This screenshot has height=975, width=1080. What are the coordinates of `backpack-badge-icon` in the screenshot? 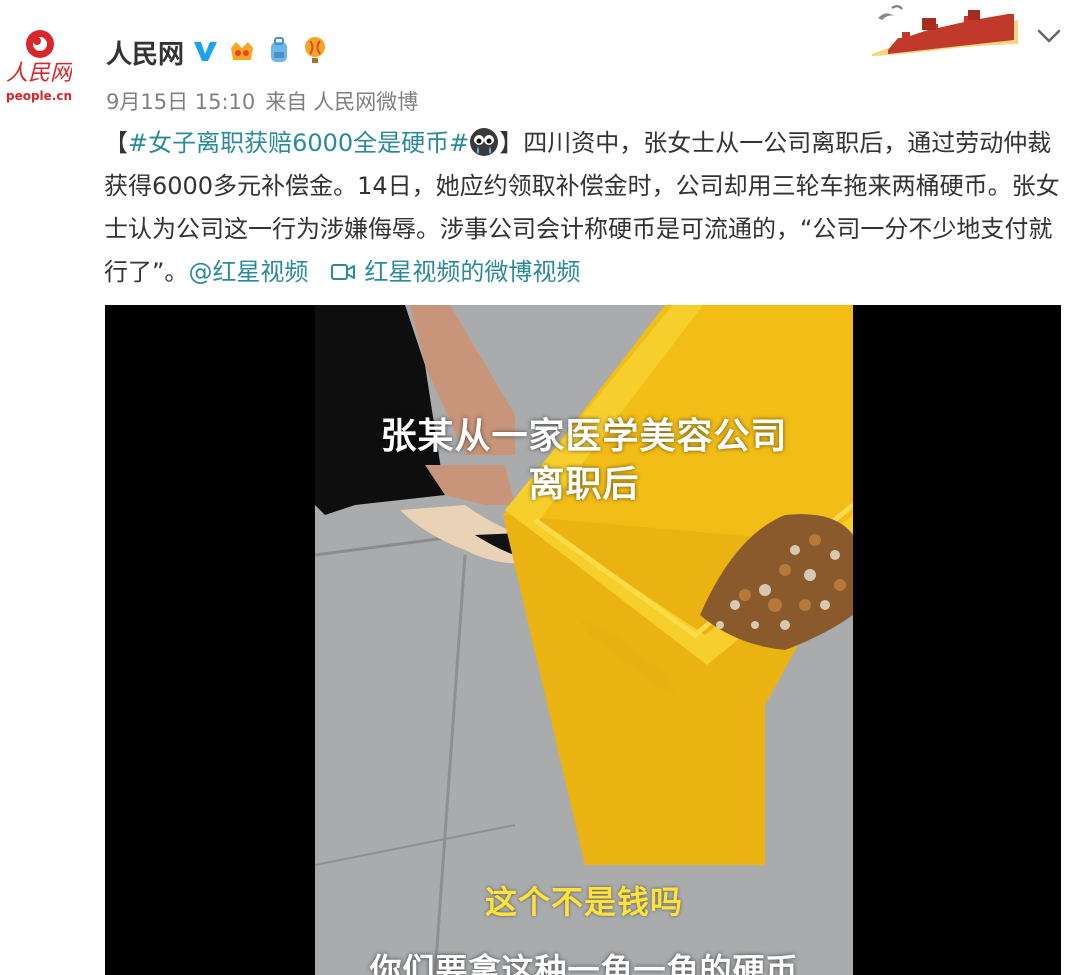 It's located at (279, 50).